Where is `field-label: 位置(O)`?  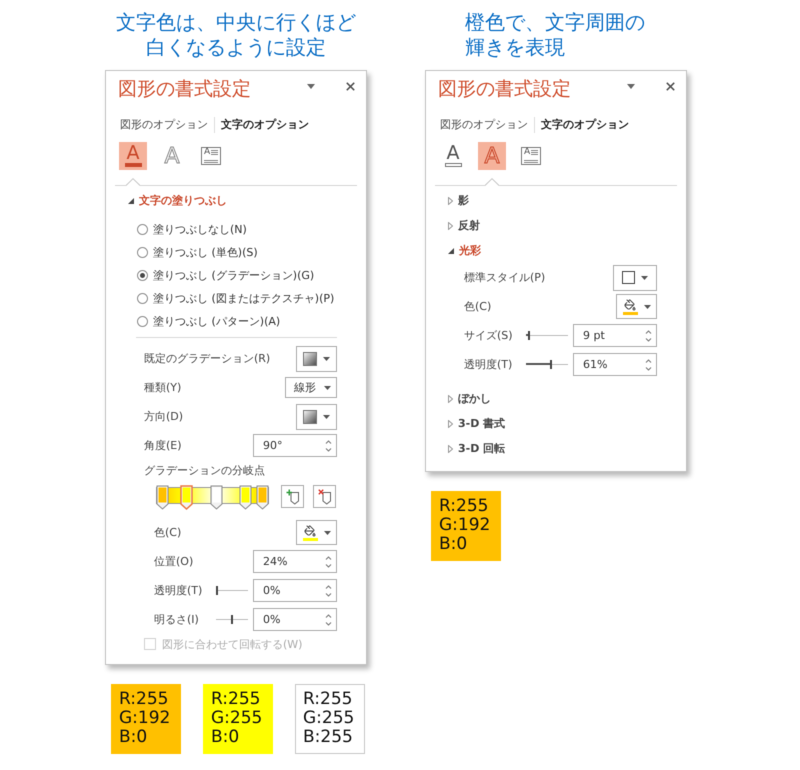
field-label: 位置(O) is located at coordinates (174, 561).